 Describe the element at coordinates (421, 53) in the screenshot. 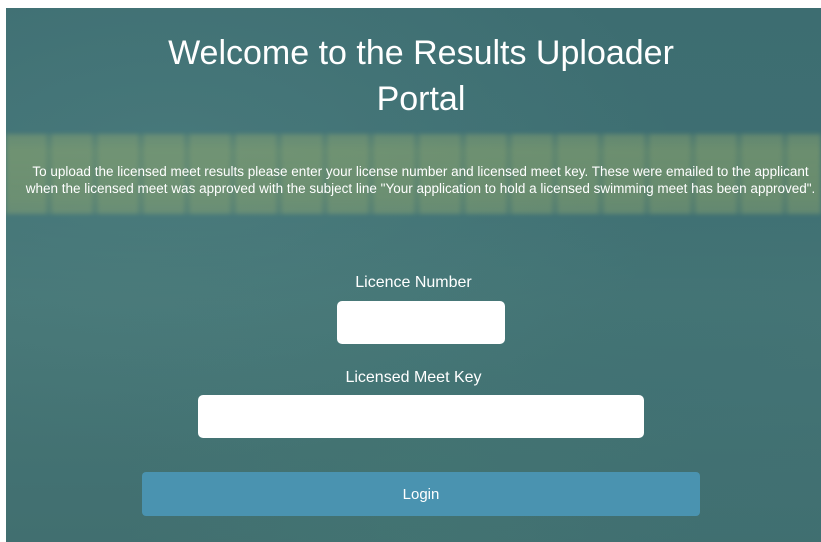

I see `page-title-line-1: Welcome to the Results Uploader` at that location.